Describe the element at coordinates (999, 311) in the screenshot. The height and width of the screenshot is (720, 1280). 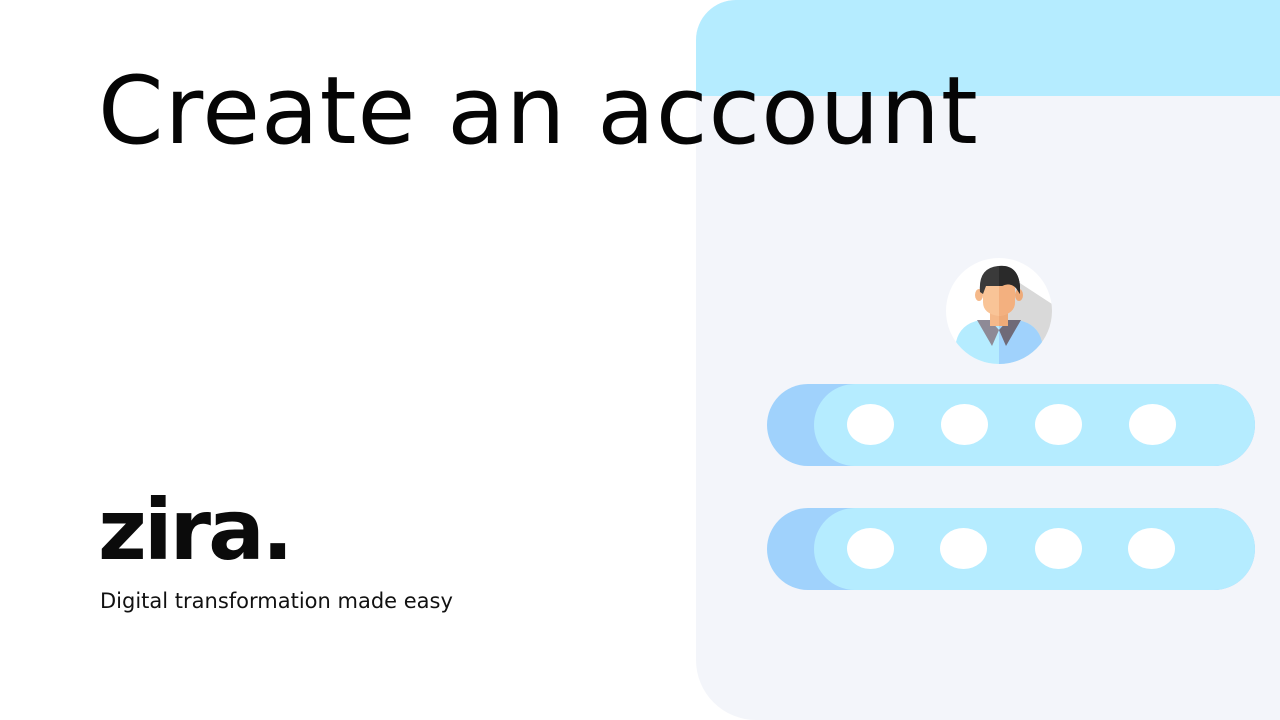
I see `user-avatar-icon` at that location.